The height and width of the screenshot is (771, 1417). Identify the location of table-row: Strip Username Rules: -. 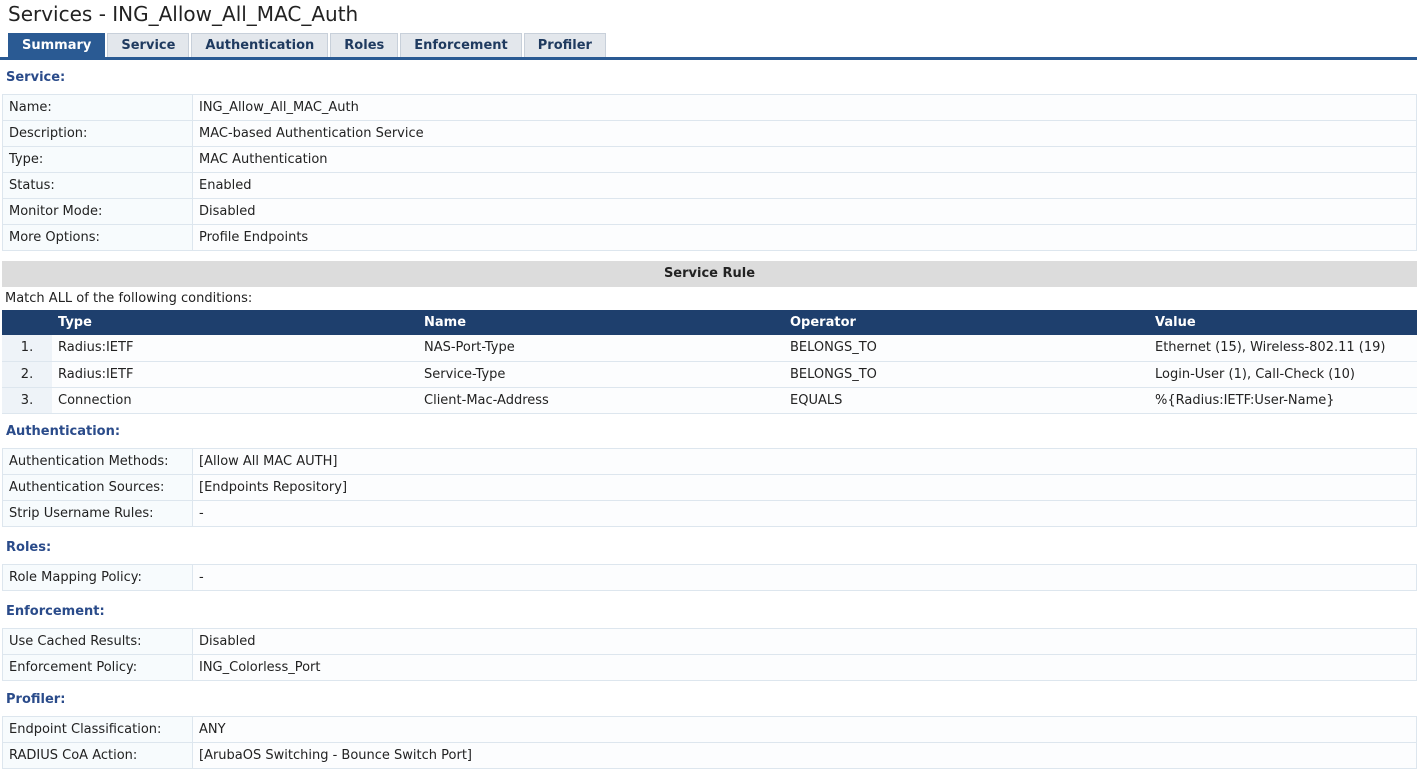
(709, 513).